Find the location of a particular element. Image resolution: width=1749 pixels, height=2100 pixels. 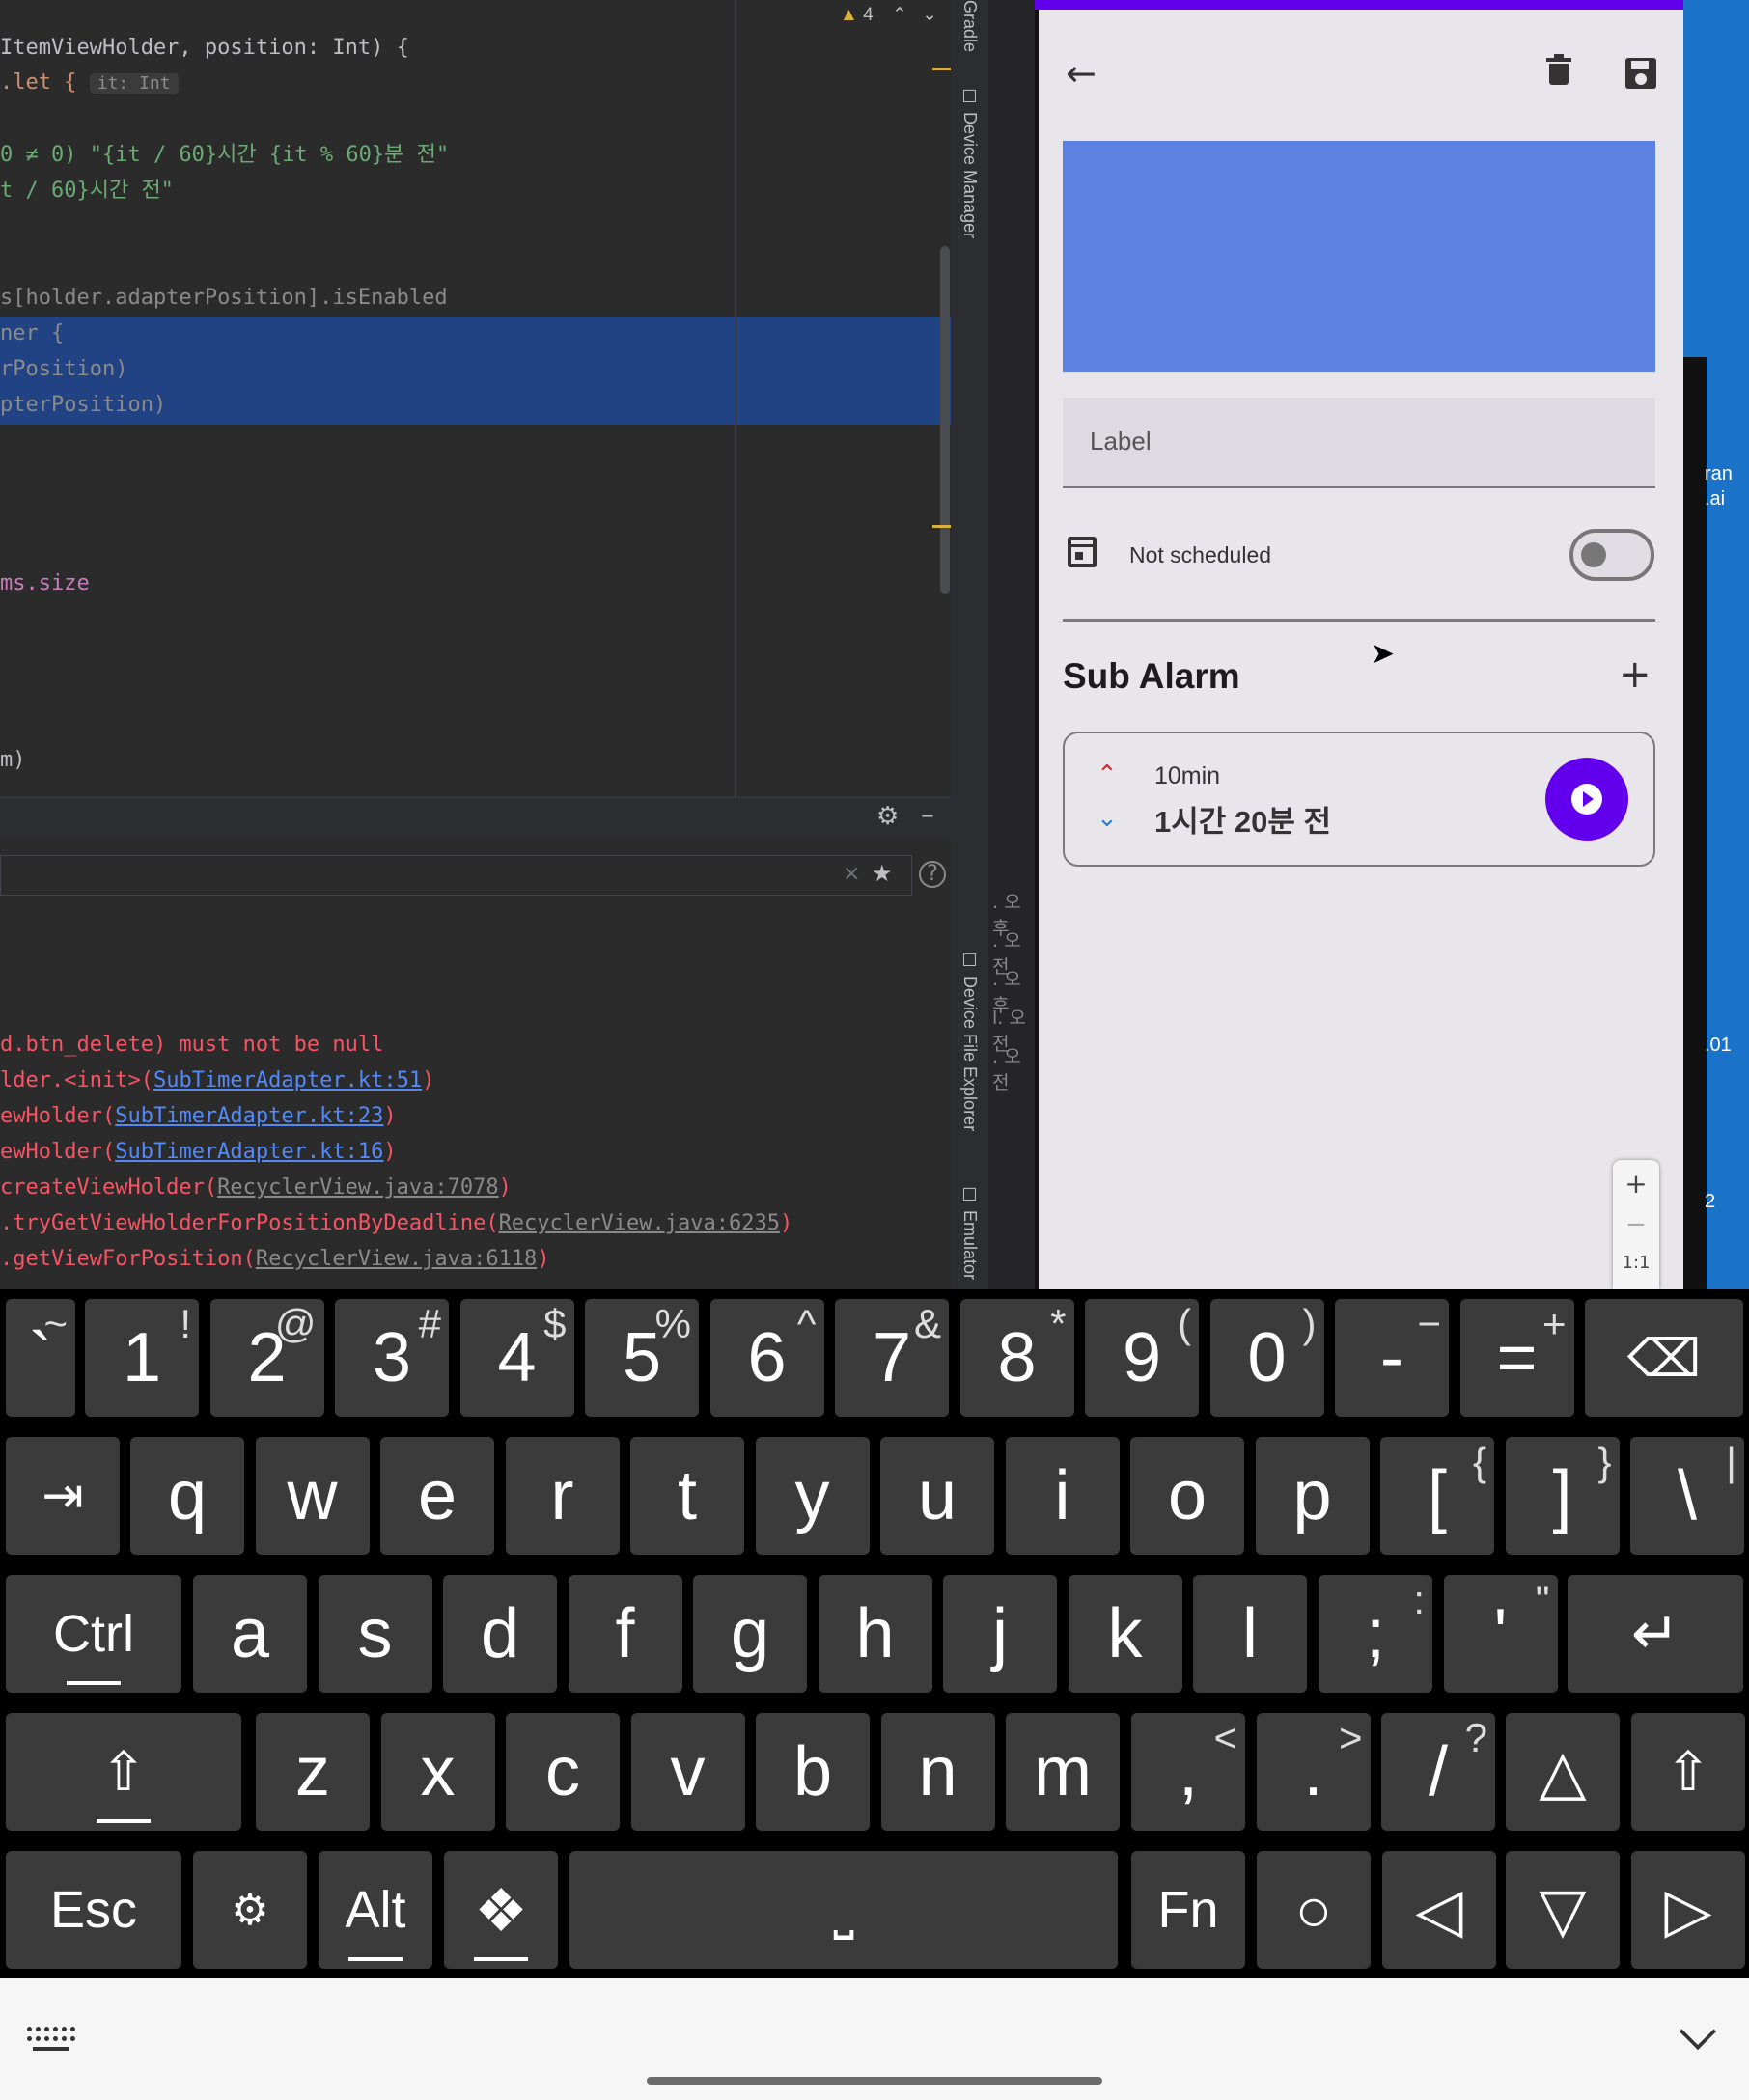

key-h: h is located at coordinates (875, 1634).